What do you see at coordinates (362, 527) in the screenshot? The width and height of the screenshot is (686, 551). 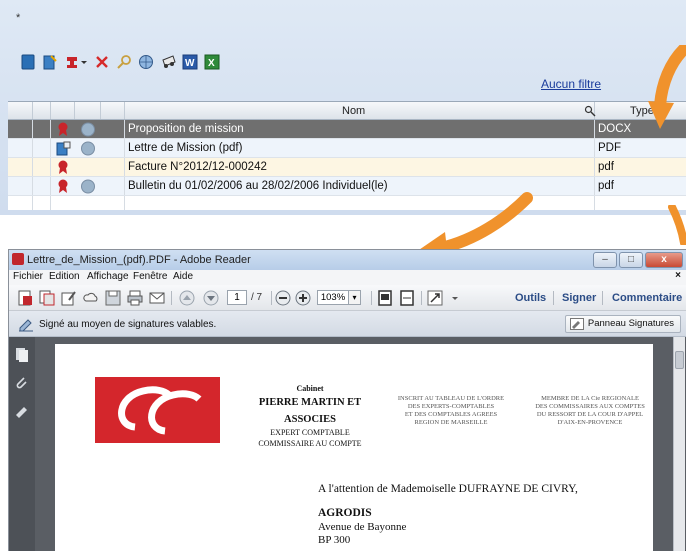 I see `recipient-address-1: Avenue de Bayonne` at bounding box center [362, 527].